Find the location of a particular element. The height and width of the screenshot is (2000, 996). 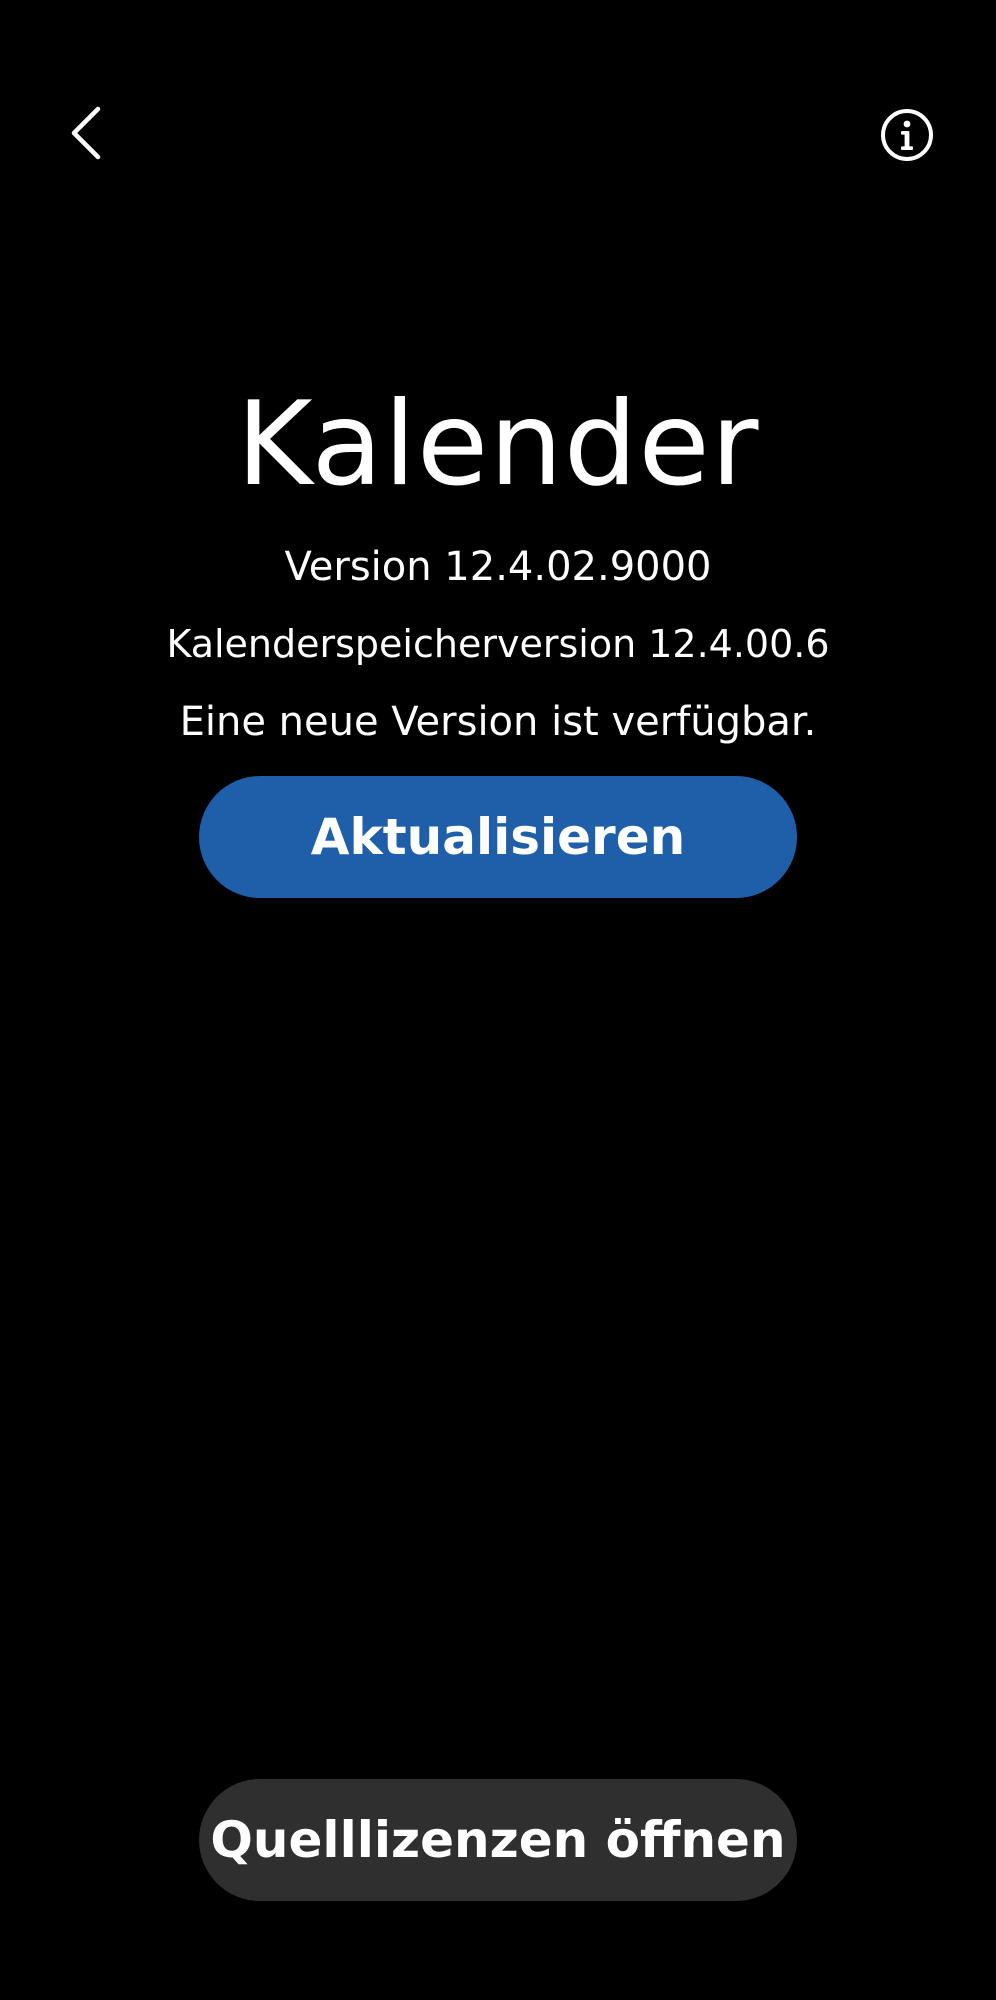

storage-version: Kalenderspeicherversion 12.4.00.6 is located at coordinates (498, 644).